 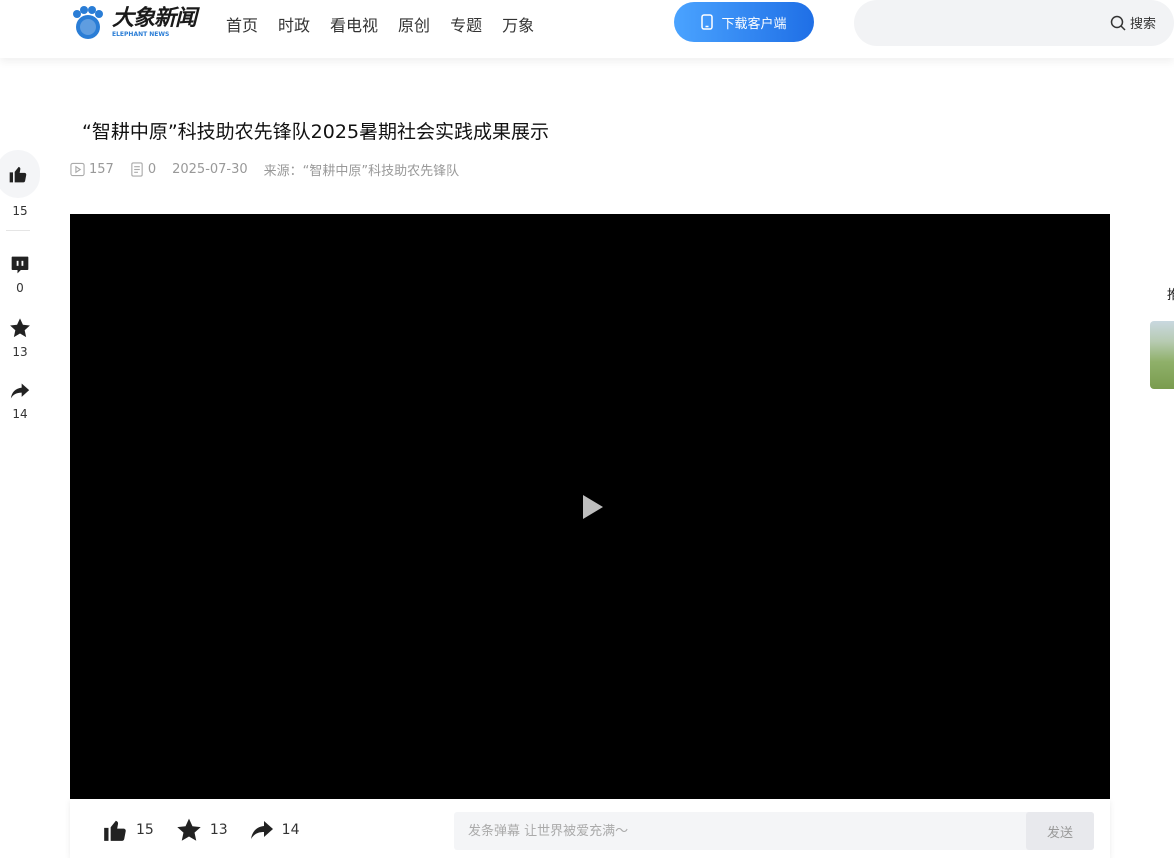 What do you see at coordinates (1014, 23) in the screenshot?
I see `search-box: 搜索` at bounding box center [1014, 23].